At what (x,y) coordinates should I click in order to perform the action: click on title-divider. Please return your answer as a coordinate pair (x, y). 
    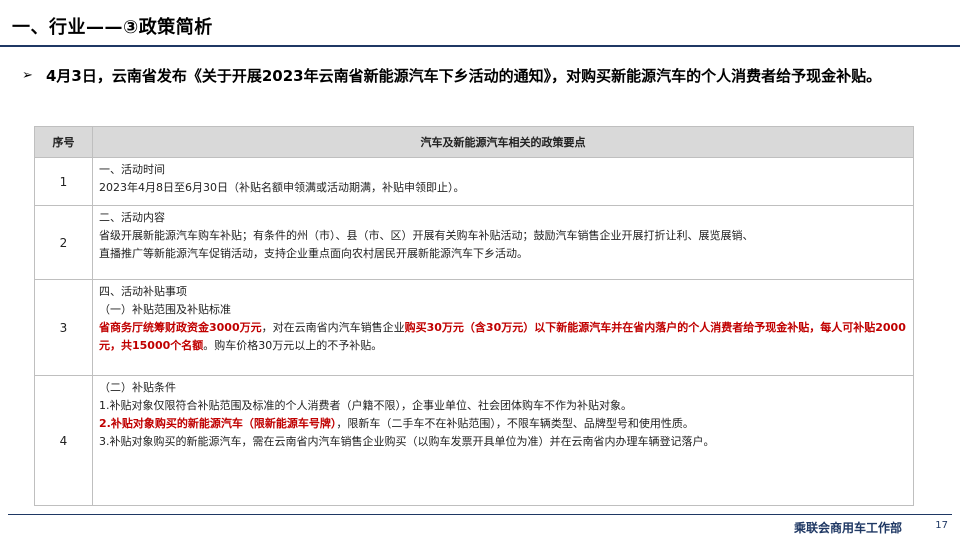
    Looking at the image, I should click on (480, 46).